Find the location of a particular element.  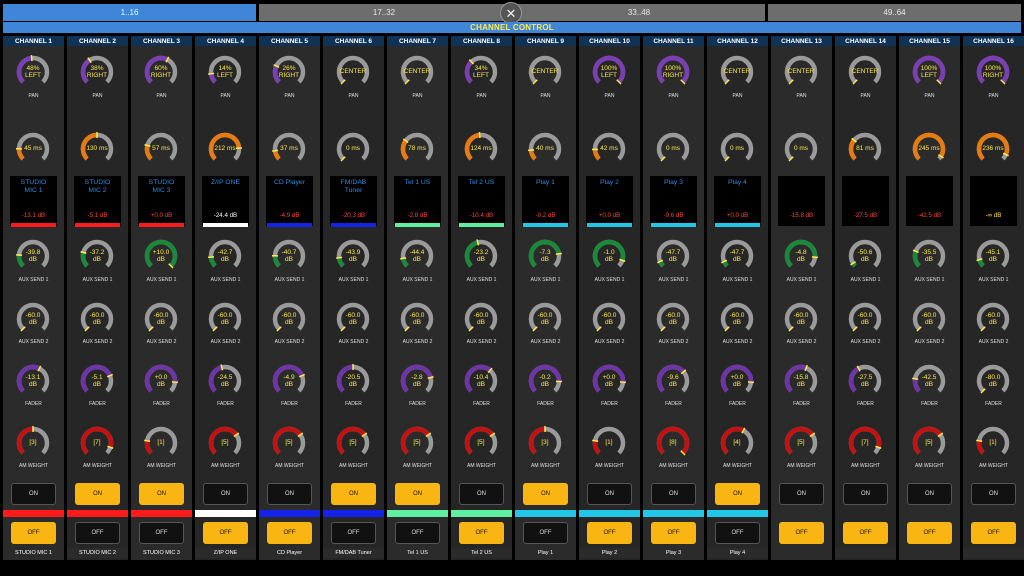

aux-send-1-knob: -50.6 dB is located at coordinates (865, 256).